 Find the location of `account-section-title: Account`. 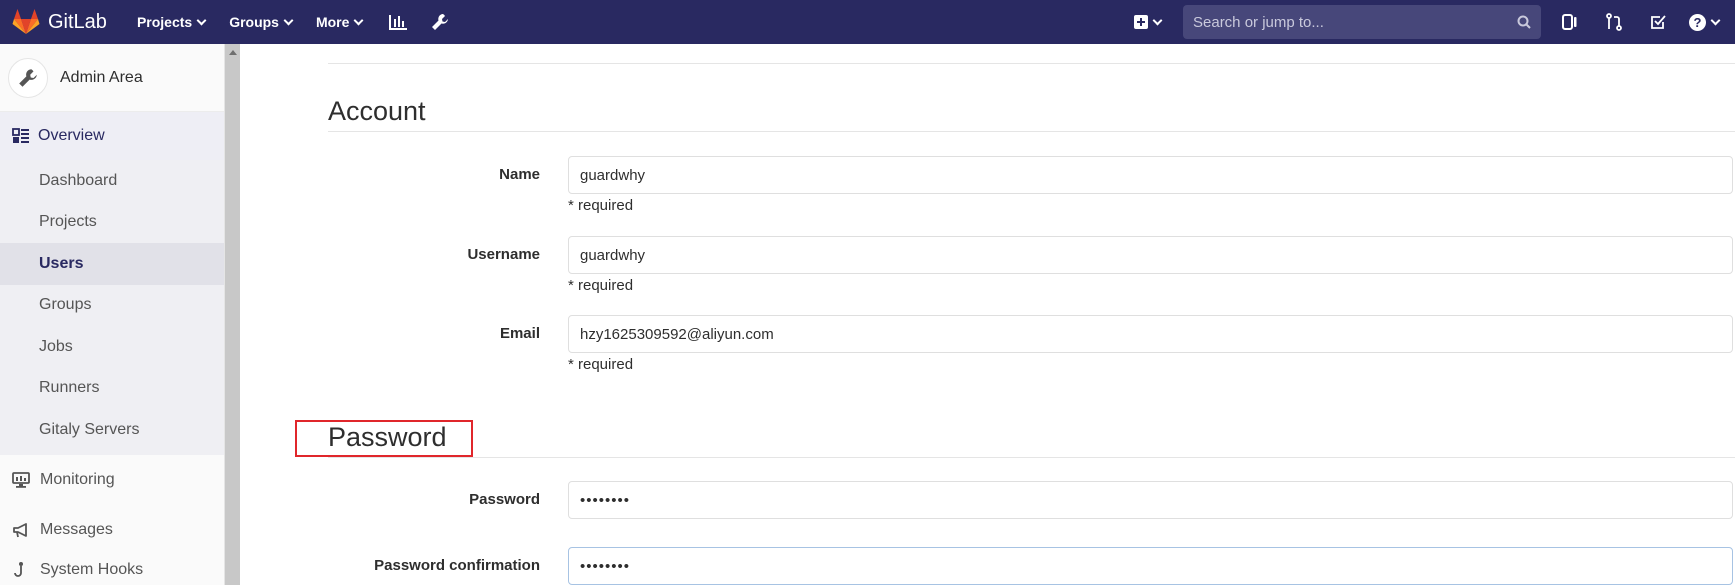

account-section-title: Account is located at coordinates (377, 111).